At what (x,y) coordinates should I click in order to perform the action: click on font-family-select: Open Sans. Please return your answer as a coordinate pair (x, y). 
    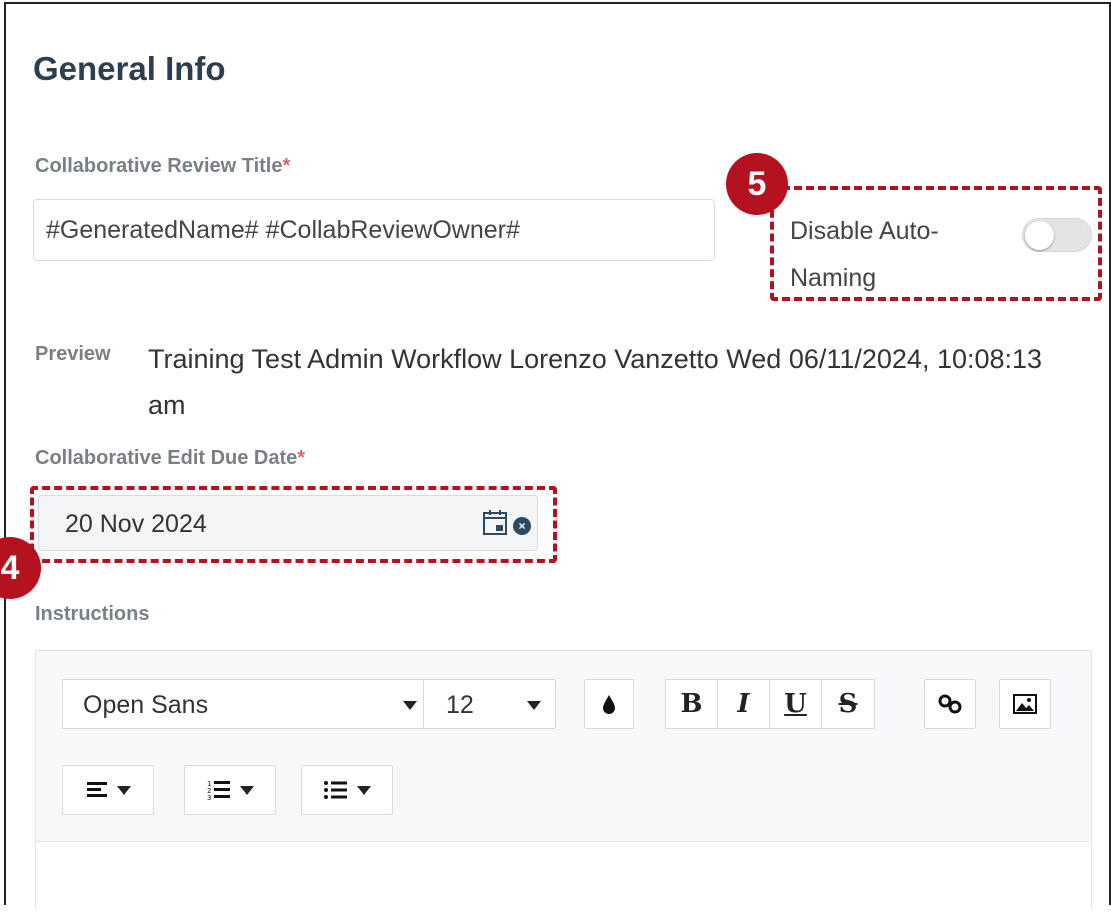
    Looking at the image, I should click on (247, 704).